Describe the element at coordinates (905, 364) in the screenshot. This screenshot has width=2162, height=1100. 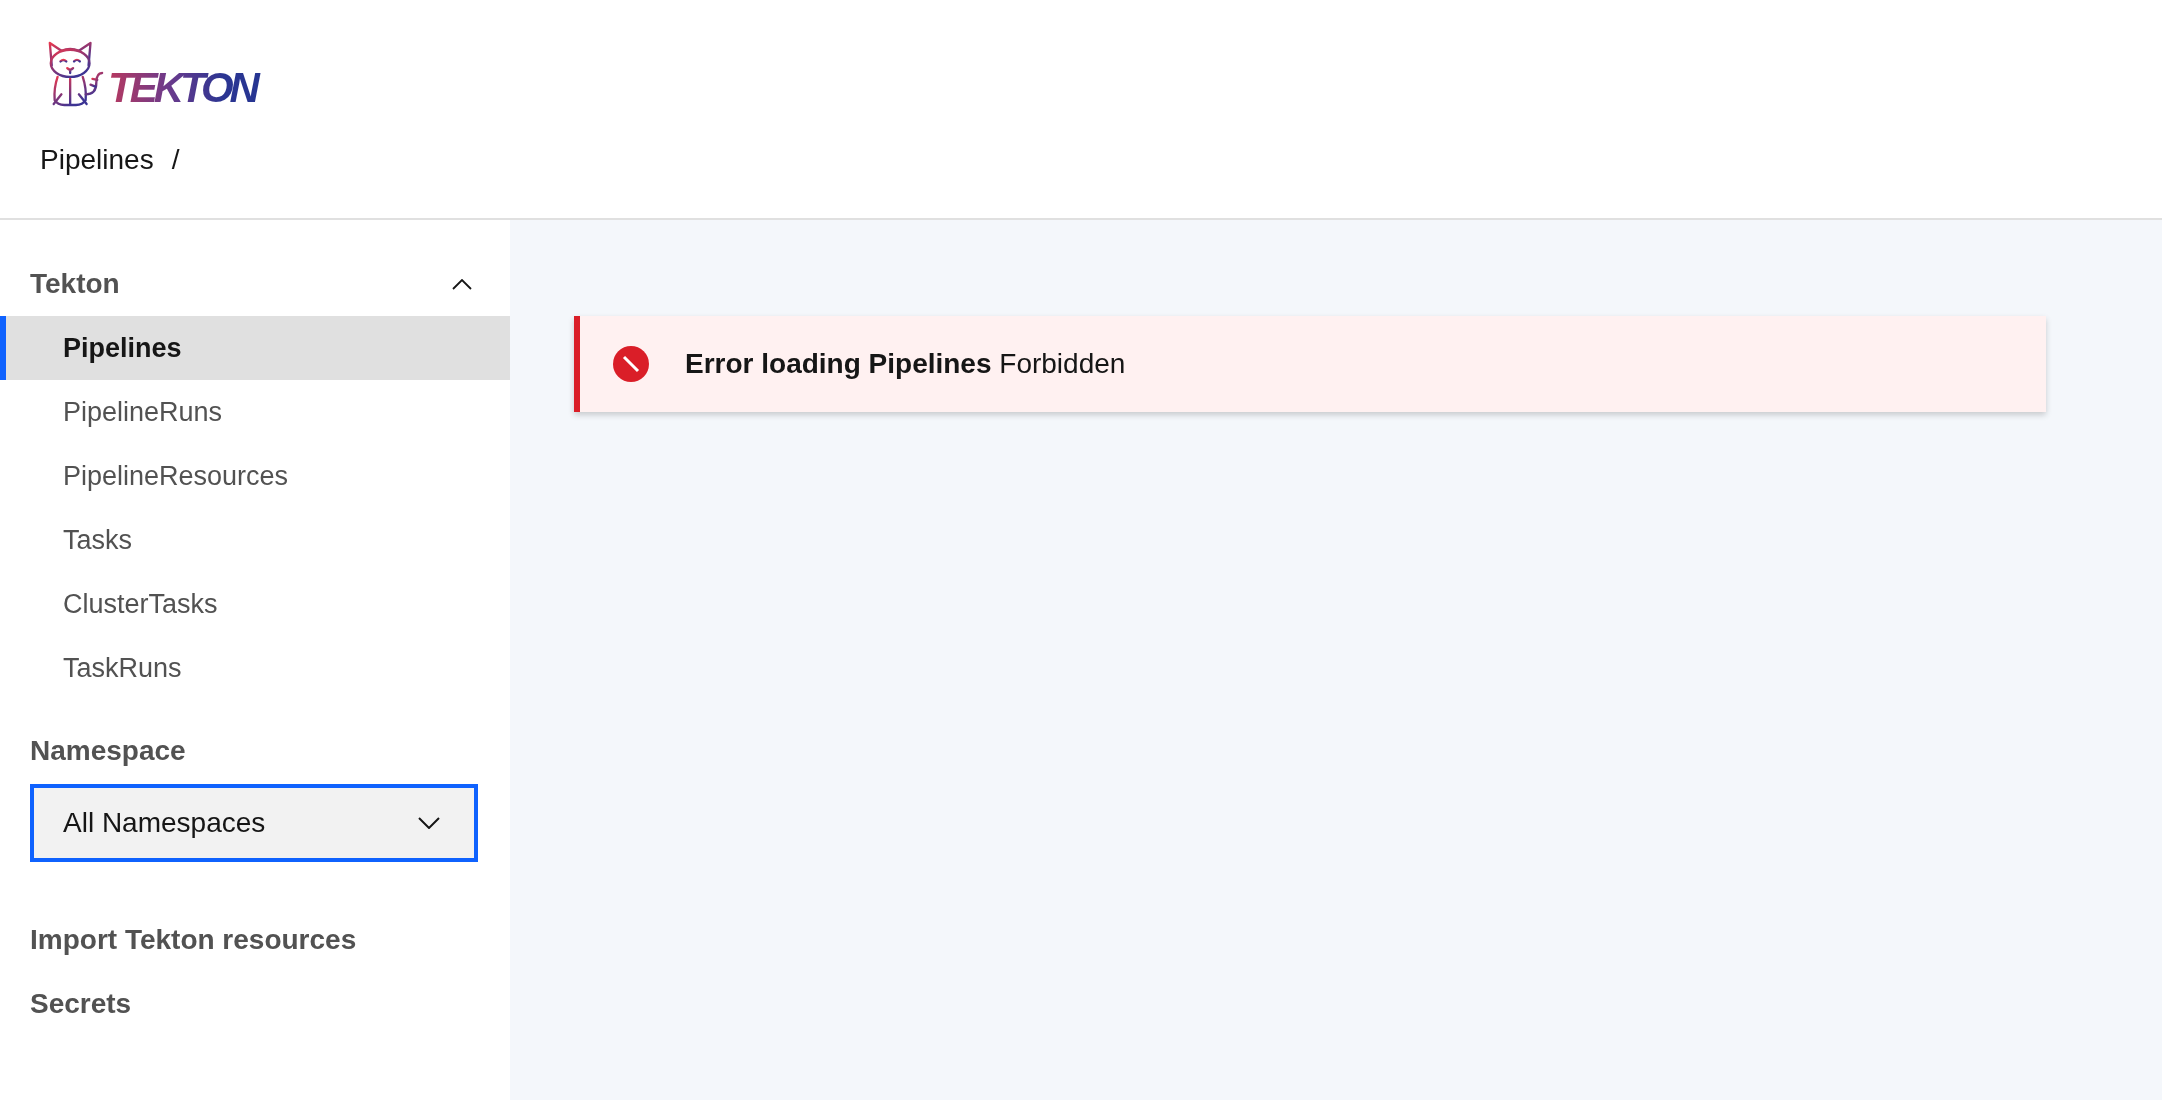
I see `notification-message: Error loading Pipelines Forbidden` at that location.